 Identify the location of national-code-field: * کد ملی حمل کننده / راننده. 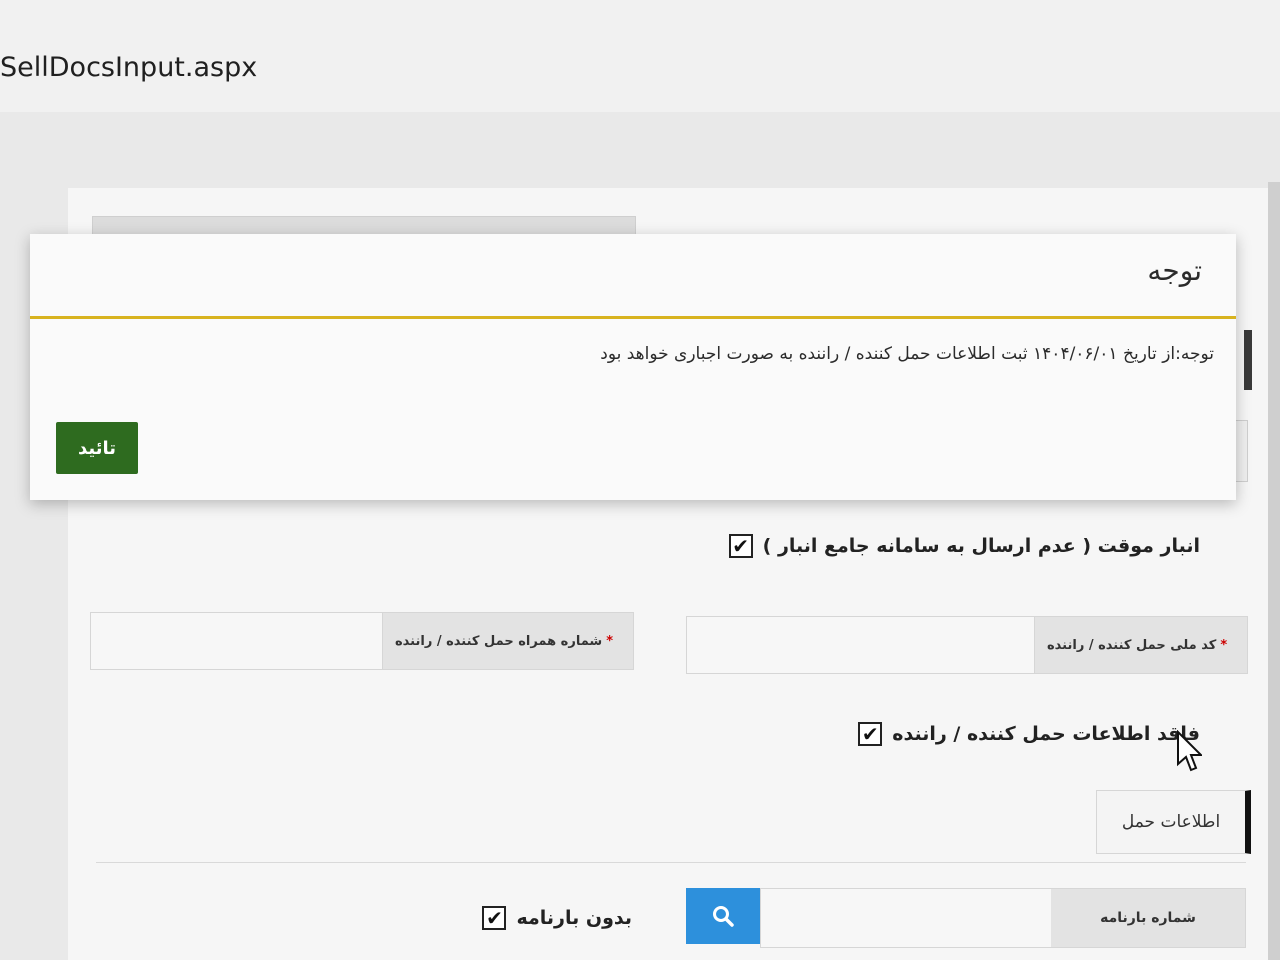
(967, 645).